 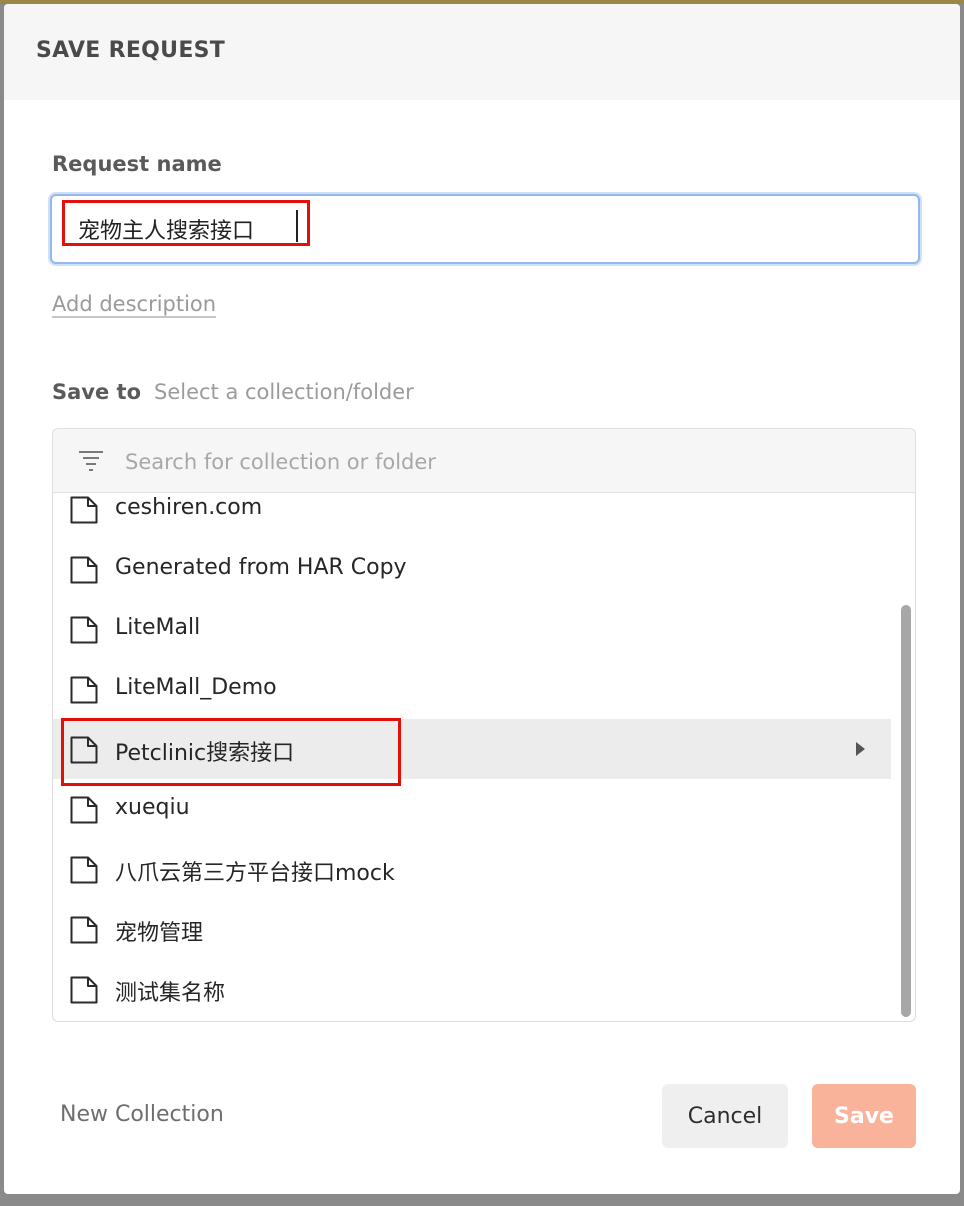 I want to click on dialog-title: SAVE REQUEST, so click(x=131, y=50).